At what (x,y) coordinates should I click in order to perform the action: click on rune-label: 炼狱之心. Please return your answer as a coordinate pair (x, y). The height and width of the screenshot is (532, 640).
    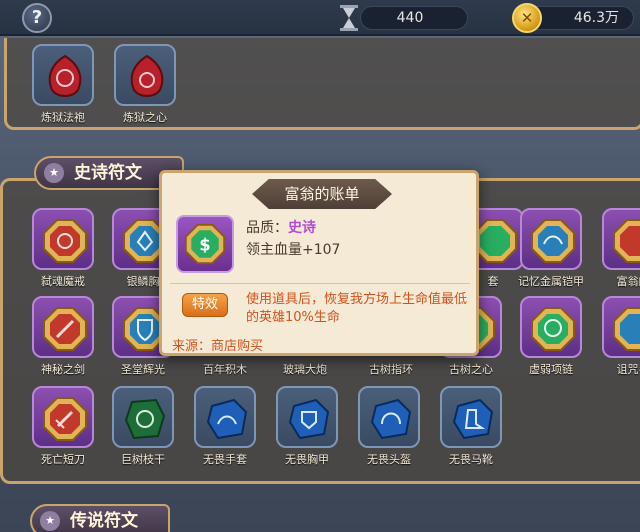
    Looking at the image, I should click on (145, 117).